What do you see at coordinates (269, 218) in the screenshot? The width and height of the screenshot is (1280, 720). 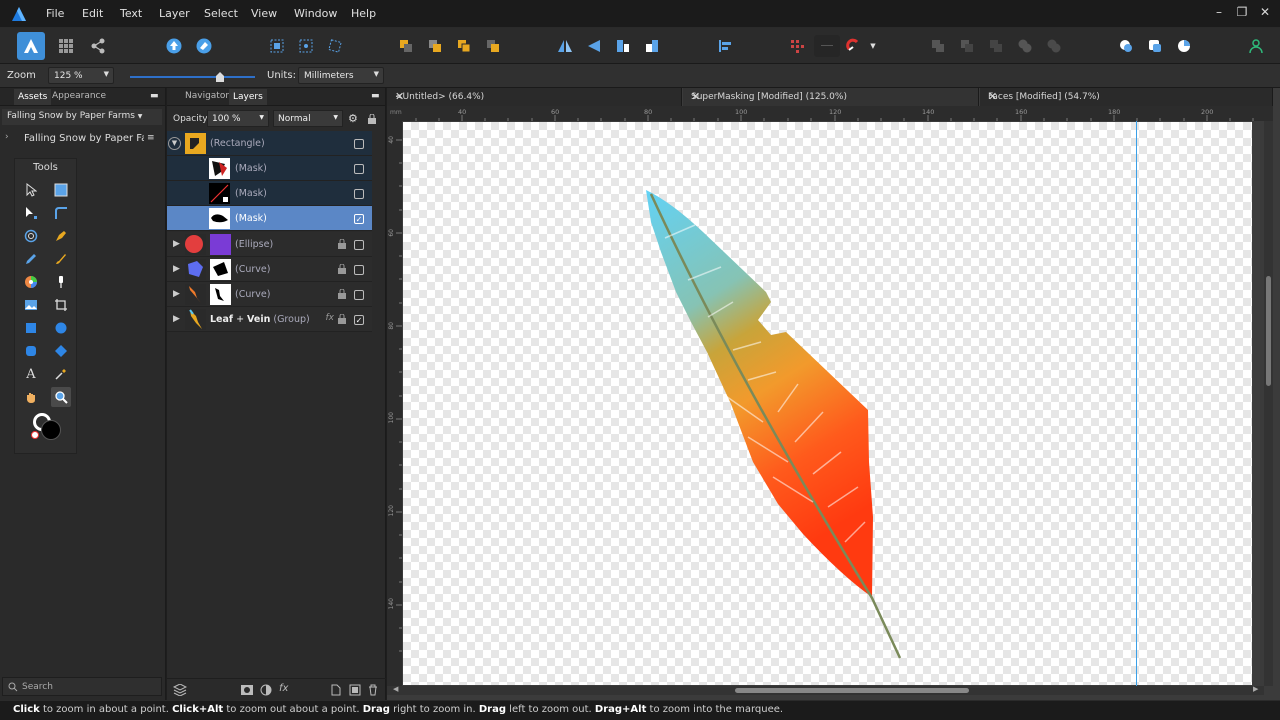 I see `layer-row-mask-3: (Mask) ✓` at bounding box center [269, 218].